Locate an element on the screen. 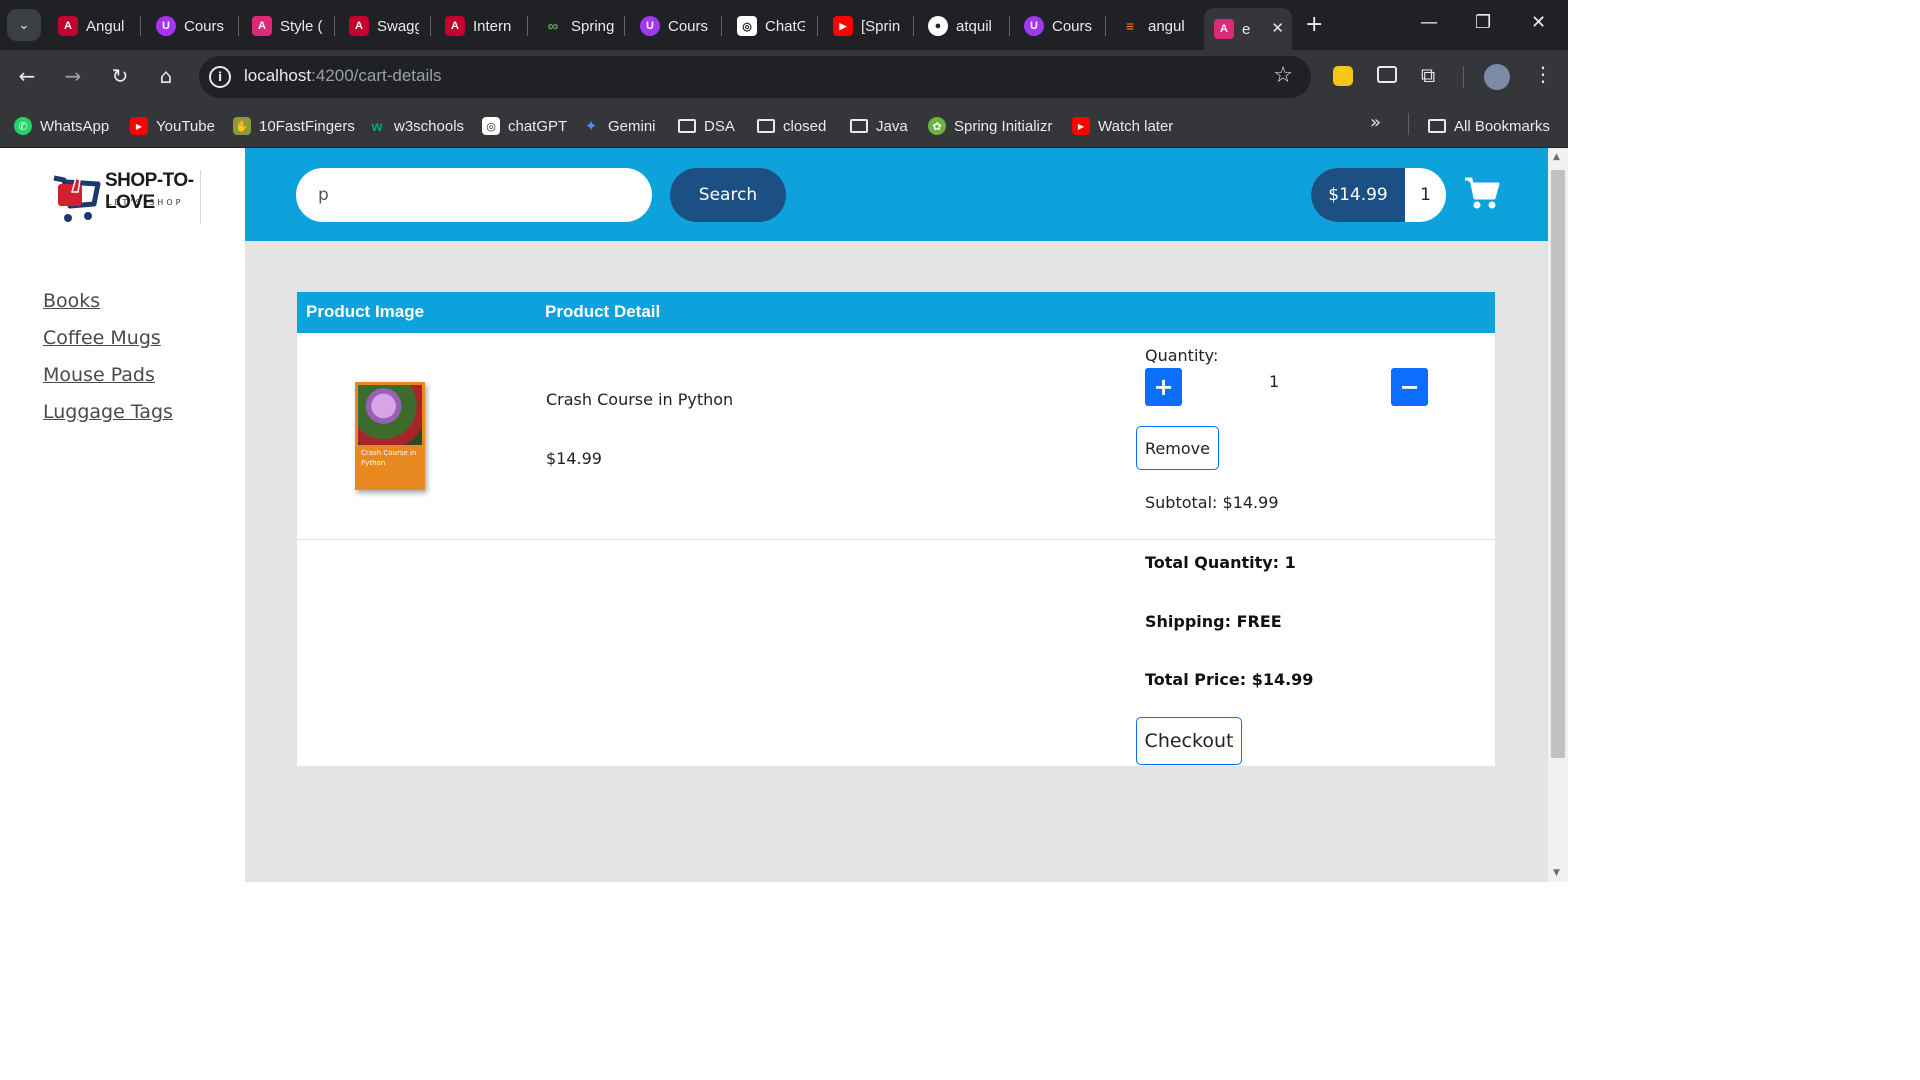 The height and width of the screenshot is (1080, 1920). browser-tab: A Style ( is located at coordinates (288, 26).